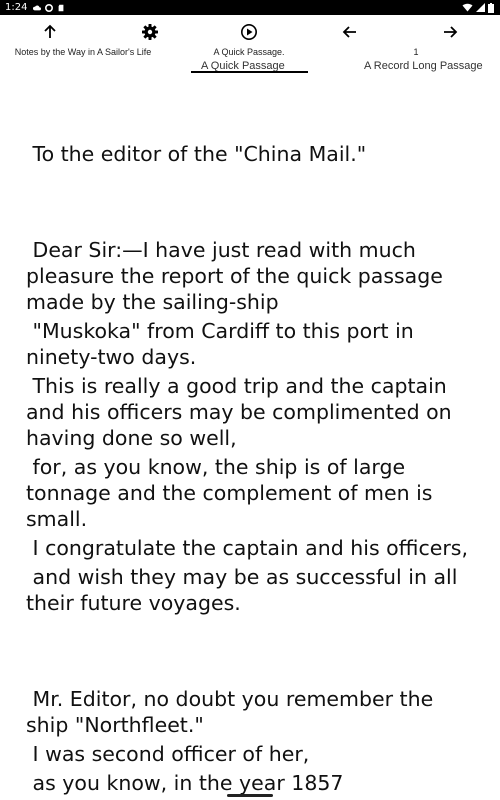  I want to click on paragraph: To the editor of the "China Mail.", so click(196, 154).